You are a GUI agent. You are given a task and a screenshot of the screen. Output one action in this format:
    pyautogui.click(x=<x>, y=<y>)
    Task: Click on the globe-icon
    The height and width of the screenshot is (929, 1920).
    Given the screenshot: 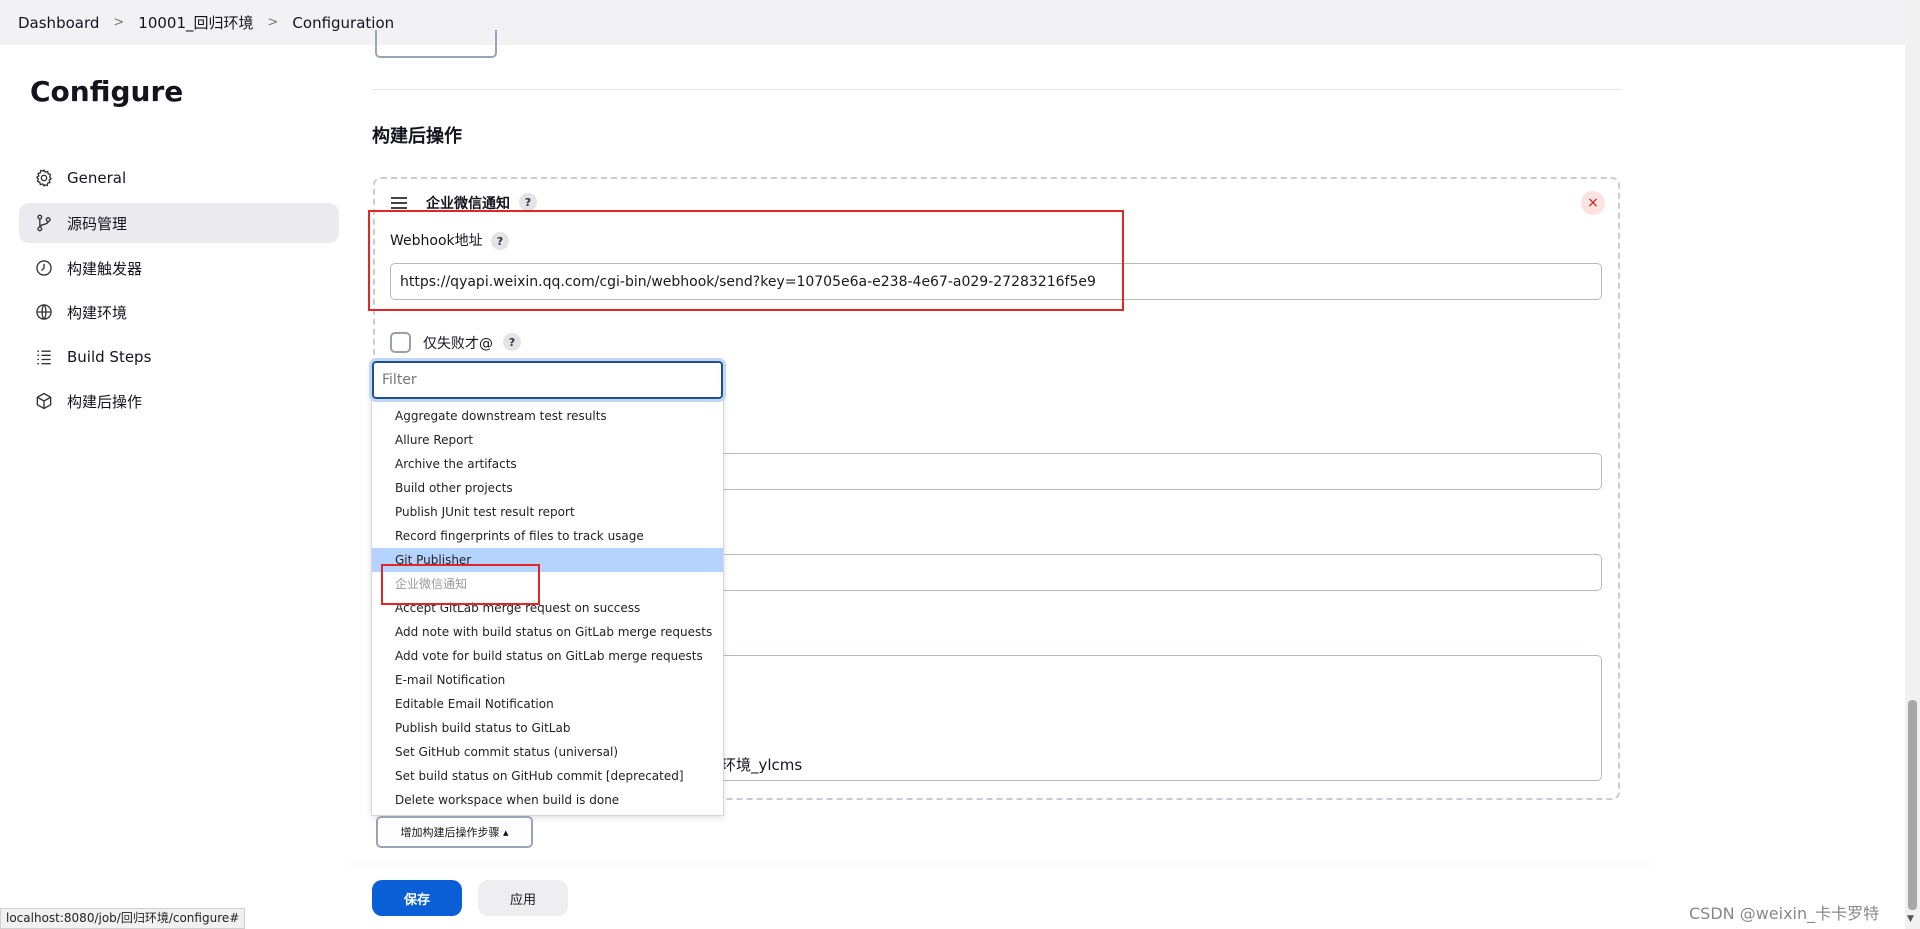 What is the action you would take?
    pyautogui.click(x=44, y=312)
    